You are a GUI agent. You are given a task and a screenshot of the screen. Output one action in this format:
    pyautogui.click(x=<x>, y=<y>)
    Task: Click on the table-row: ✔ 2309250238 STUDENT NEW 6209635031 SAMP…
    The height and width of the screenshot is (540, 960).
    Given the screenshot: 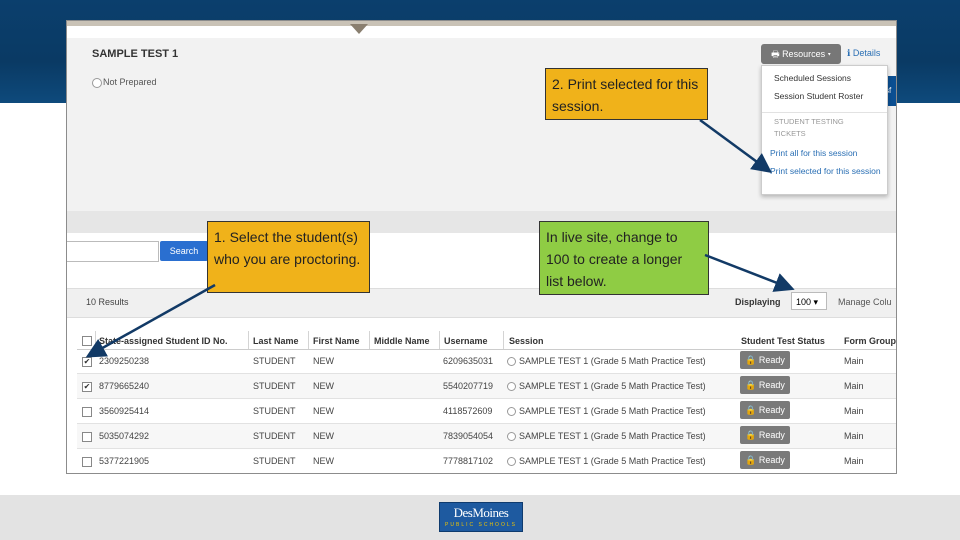 What is the action you would take?
    pyautogui.click(x=486, y=361)
    